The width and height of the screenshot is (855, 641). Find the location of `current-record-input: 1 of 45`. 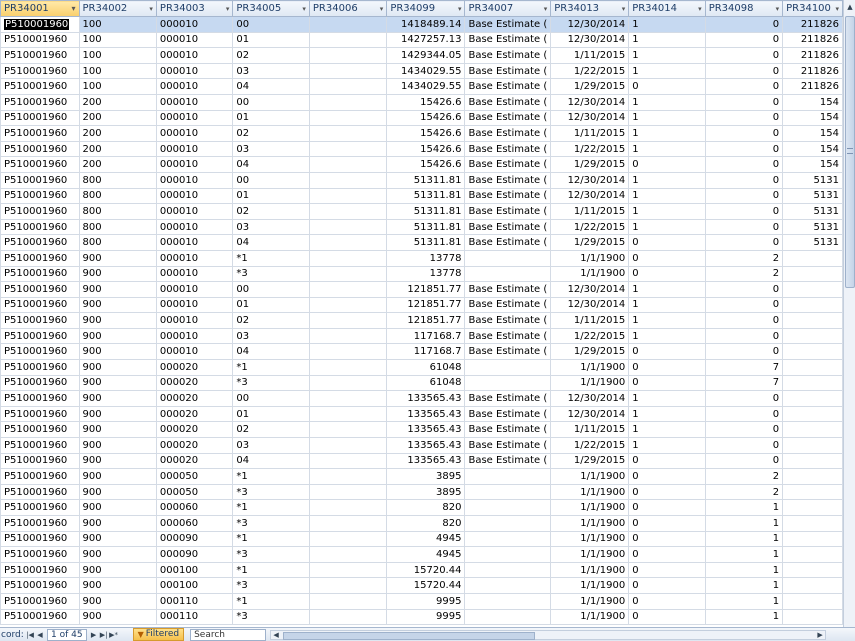

current-record-input: 1 of 45 is located at coordinates (67, 634).